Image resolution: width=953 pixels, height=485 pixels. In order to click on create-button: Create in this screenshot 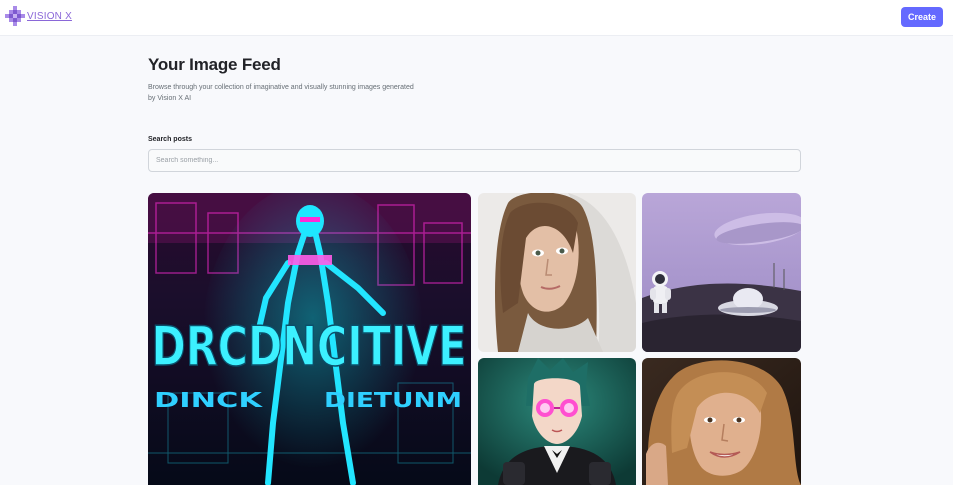, I will do `click(922, 17)`.